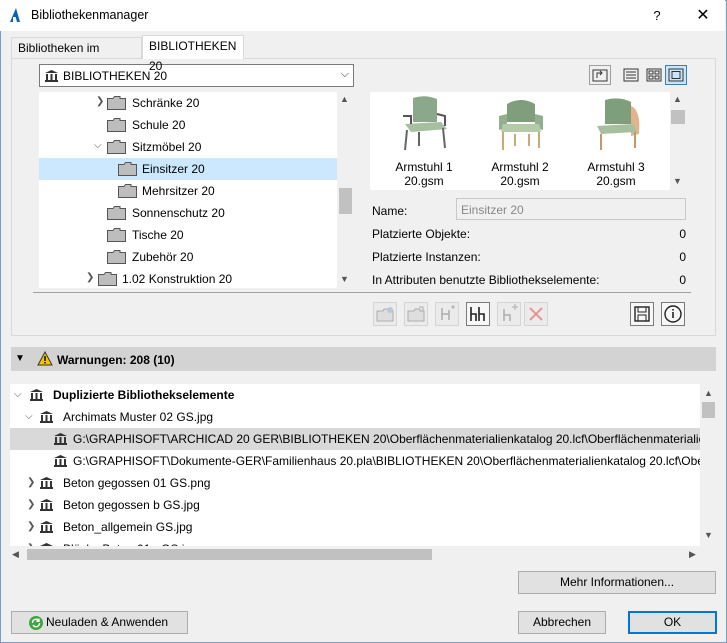 This screenshot has height=643, width=727. What do you see at coordinates (345, 201) in the screenshot?
I see `tree-scroll-thumb` at bounding box center [345, 201].